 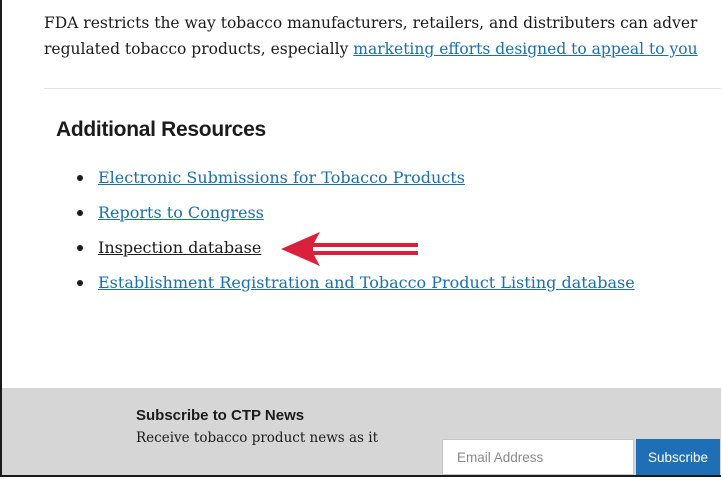 I want to click on inspection-database-link: Inspection database, so click(x=179, y=247).